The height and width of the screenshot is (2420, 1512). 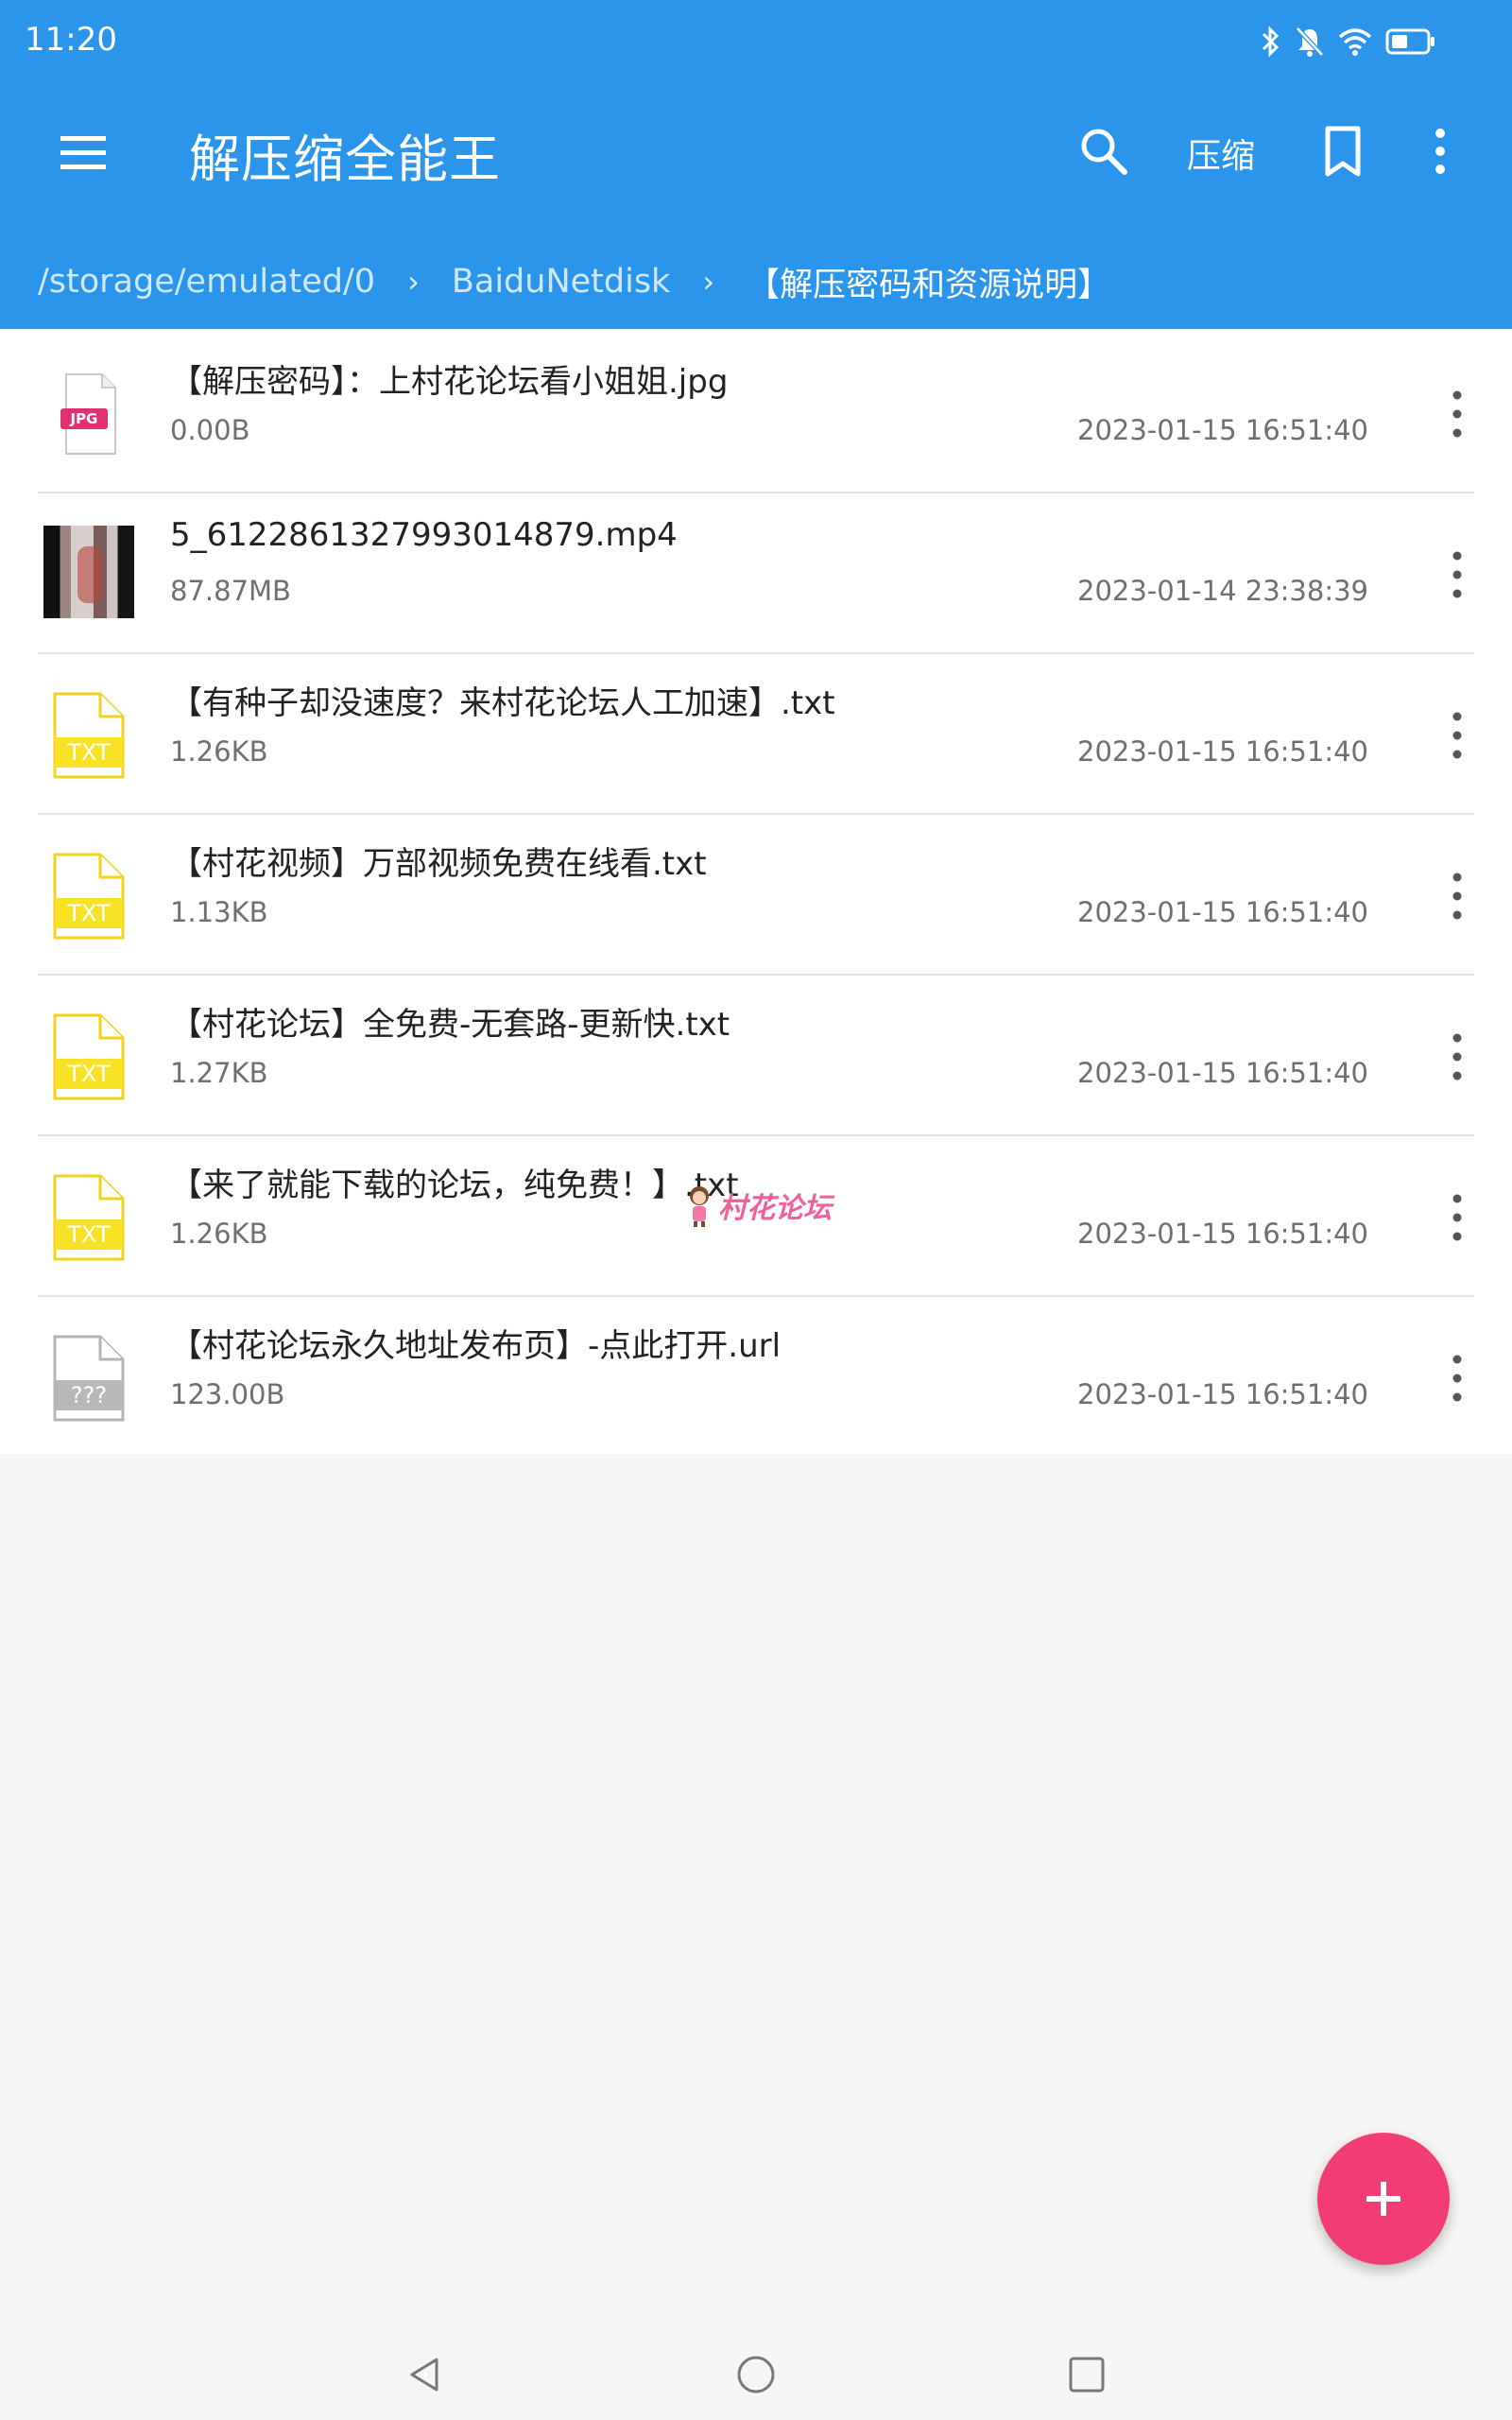 What do you see at coordinates (1222, 591) in the screenshot?
I see `file-date: 2023-01-14 23:38:39` at bounding box center [1222, 591].